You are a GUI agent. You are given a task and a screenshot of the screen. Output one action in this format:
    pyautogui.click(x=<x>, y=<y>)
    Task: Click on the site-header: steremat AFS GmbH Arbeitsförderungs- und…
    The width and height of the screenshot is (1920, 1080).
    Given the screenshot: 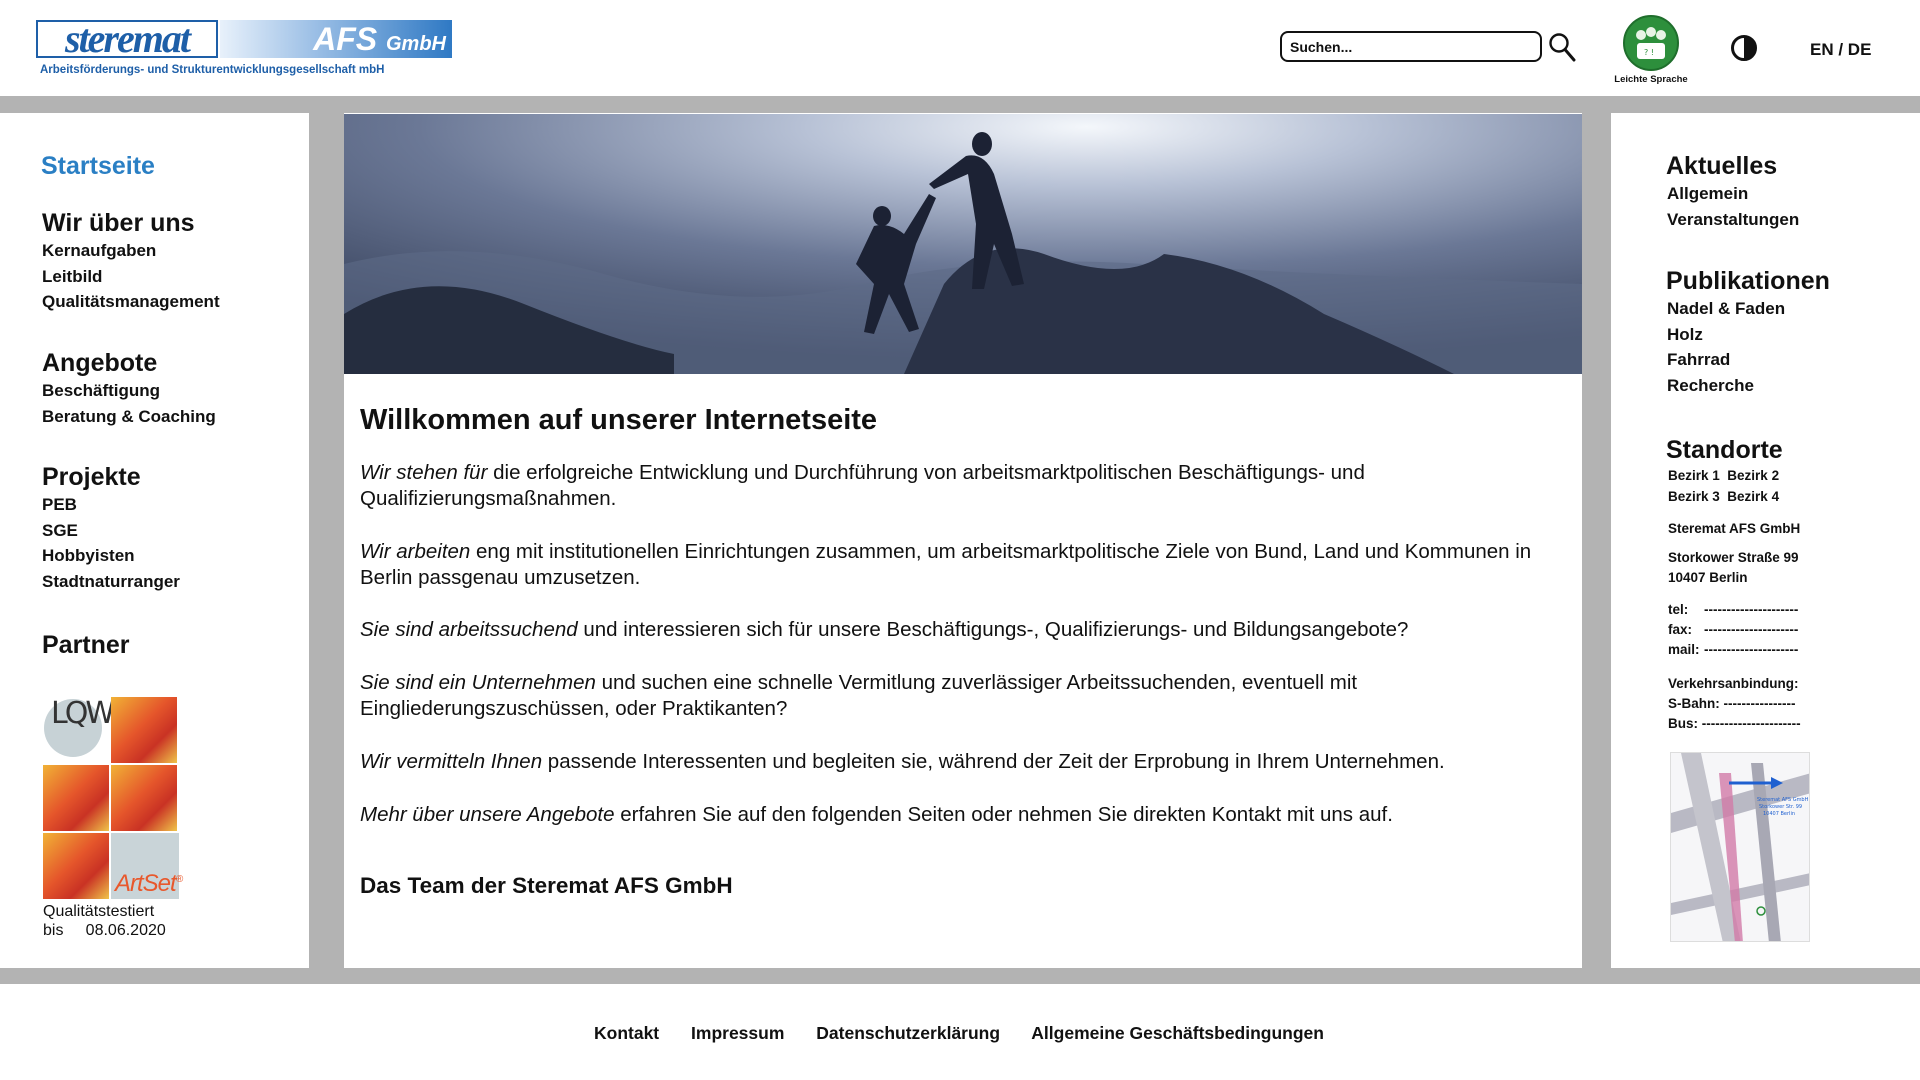 What is the action you would take?
    pyautogui.click(x=960, y=48)
    